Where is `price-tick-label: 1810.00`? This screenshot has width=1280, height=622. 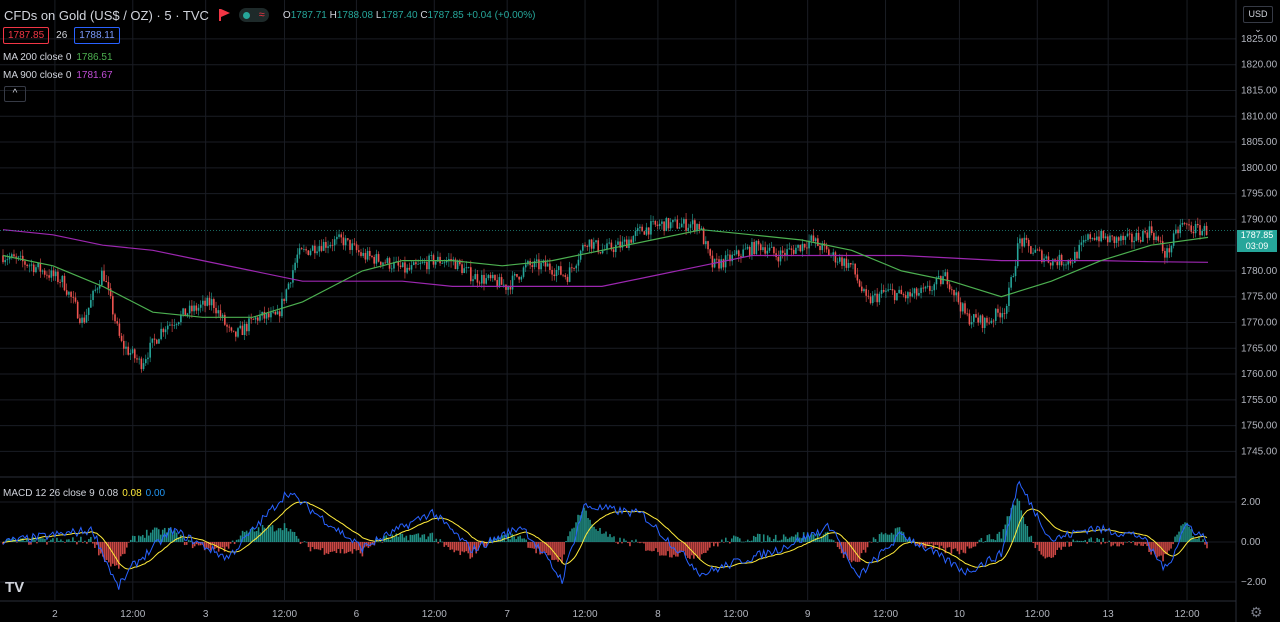 price-tick-label: 1810.00 is located at coordinates (1259, 116).